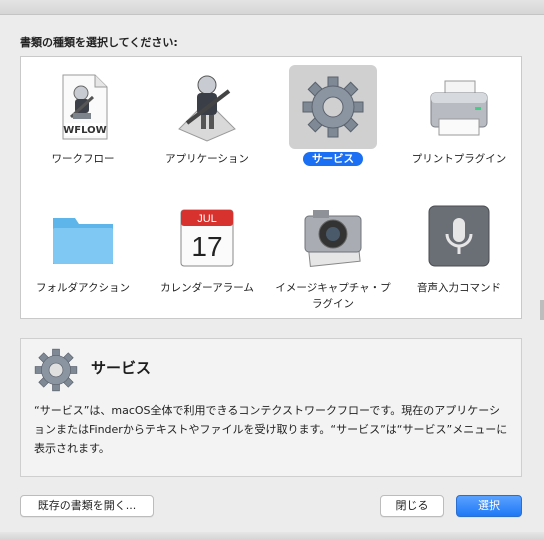 Image resolution: width=544 pixels, height=540 pixels. What do you see at coordinates (333, 296) in the screenshot?
I see `doc-type-label: イメージキャプチャ・プラグイン` at bounding box center [333, 296].